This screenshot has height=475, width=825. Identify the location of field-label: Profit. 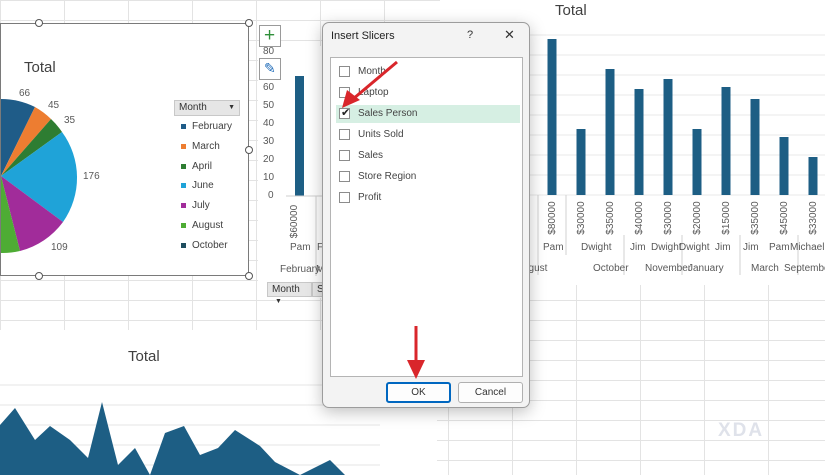
(370, 197).